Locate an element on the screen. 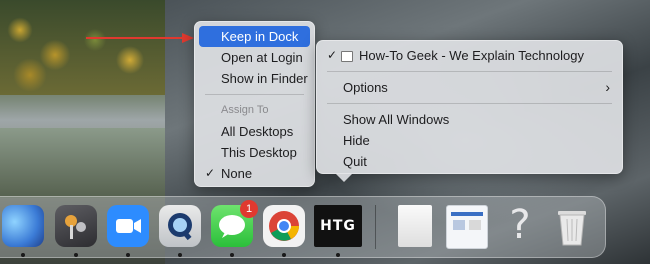  keychain-app-icon is located at coordinates (76, 226).